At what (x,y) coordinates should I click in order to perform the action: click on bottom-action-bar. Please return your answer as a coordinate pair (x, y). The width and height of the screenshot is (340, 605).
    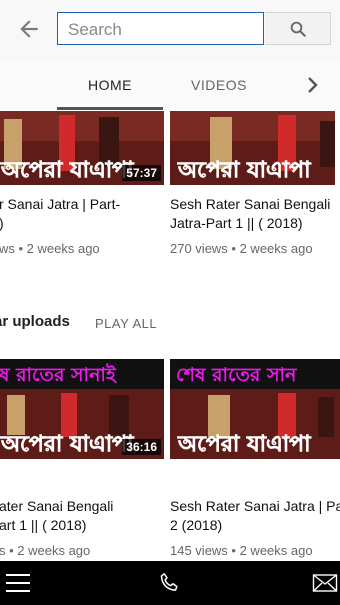
    Looking at the image, I should click on (170, 583).